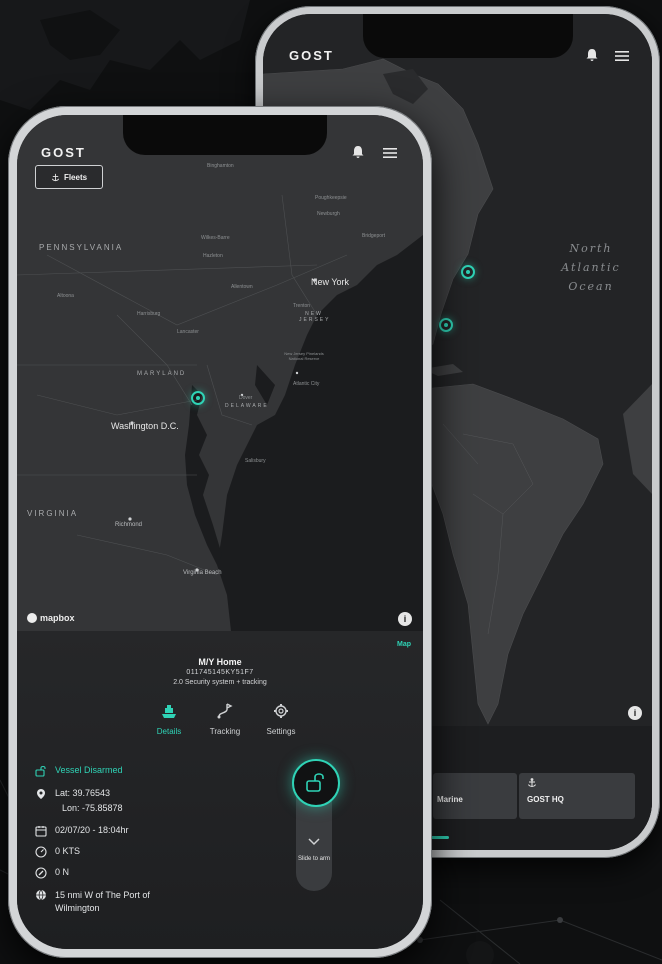  Describe the element at coordinates (75, 177) in the screenshot. I see `fleets-label: Fleets` at that location.